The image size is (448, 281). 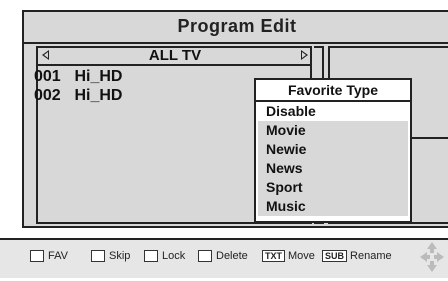 I want to click on popup-title: Favorite Type, so click(x=333, y=90).